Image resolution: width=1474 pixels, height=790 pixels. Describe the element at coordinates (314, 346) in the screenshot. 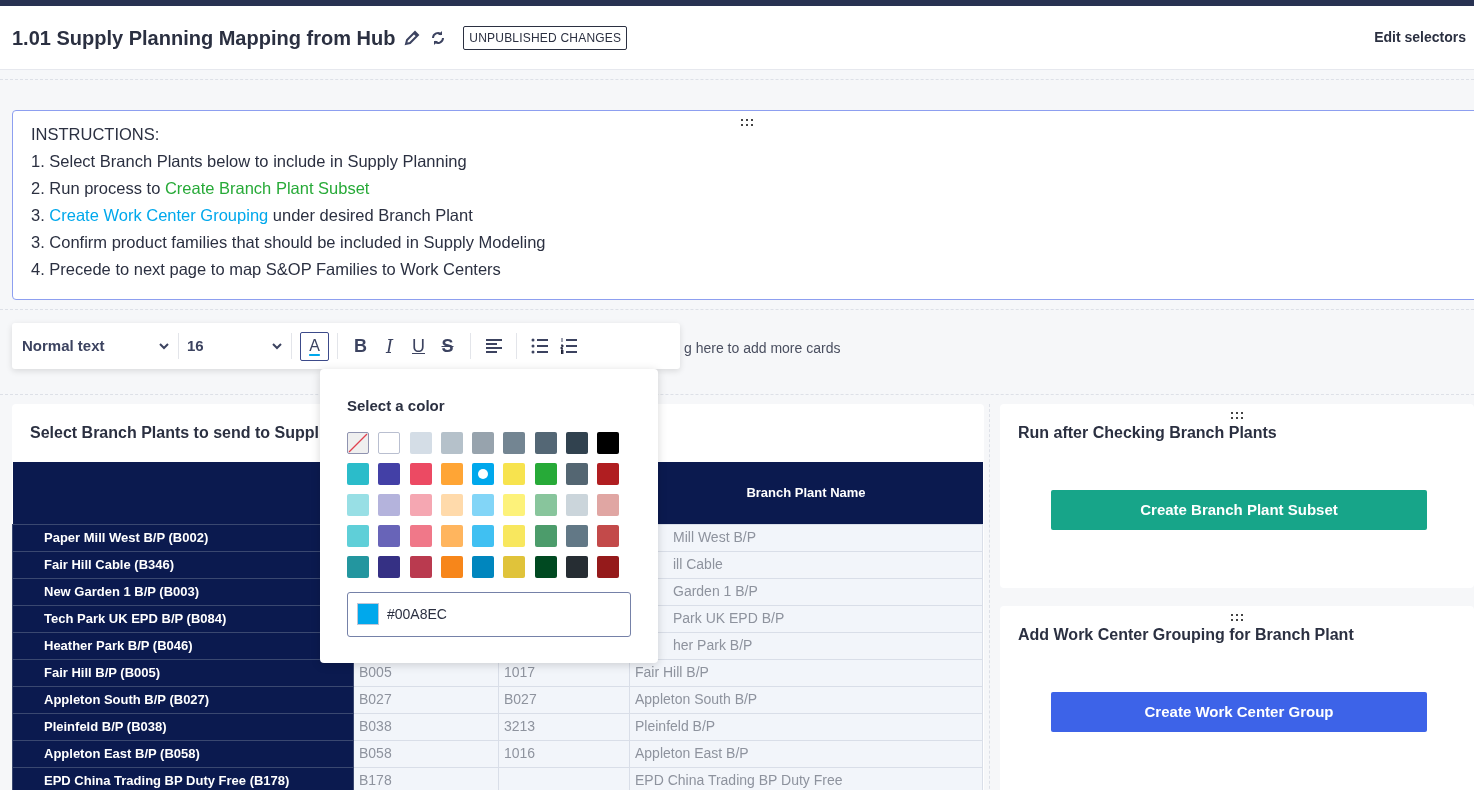

I see `text-color-button: A` at that location.